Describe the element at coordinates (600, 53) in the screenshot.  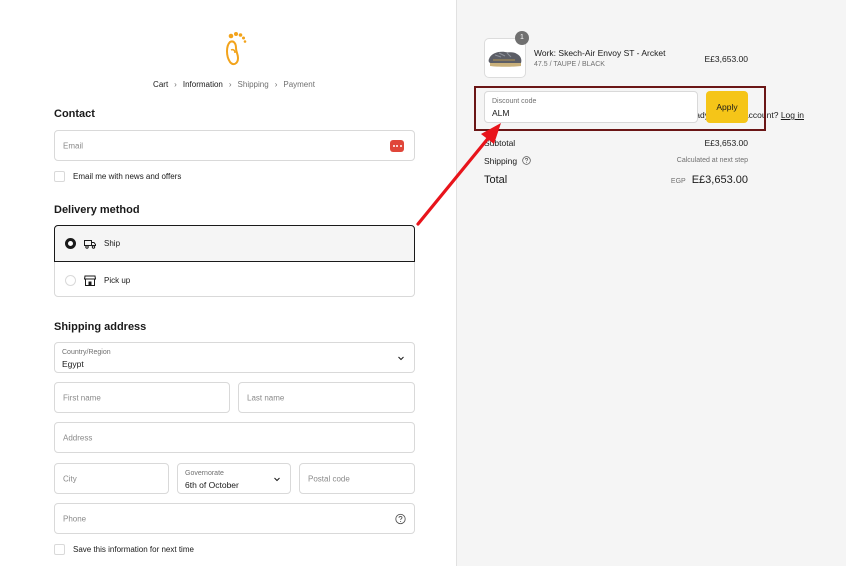
I see `product-name: Work: Skech-Air Envoy ST - Arcket` at that location.